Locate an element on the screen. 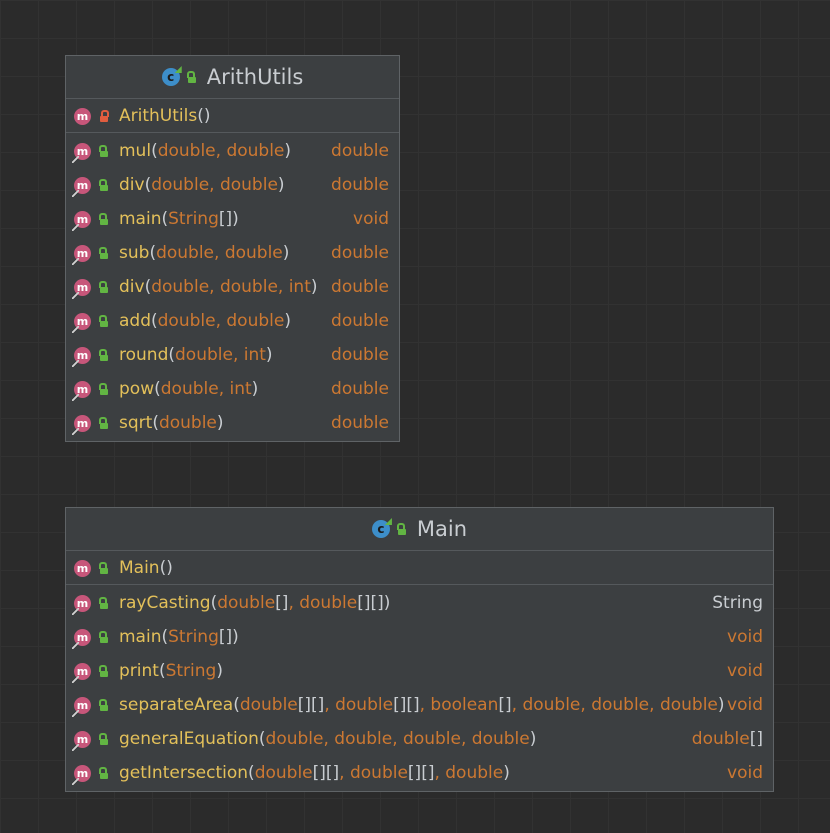  method-row: m div(double, double, int) double is located at coordinates (232, 287).